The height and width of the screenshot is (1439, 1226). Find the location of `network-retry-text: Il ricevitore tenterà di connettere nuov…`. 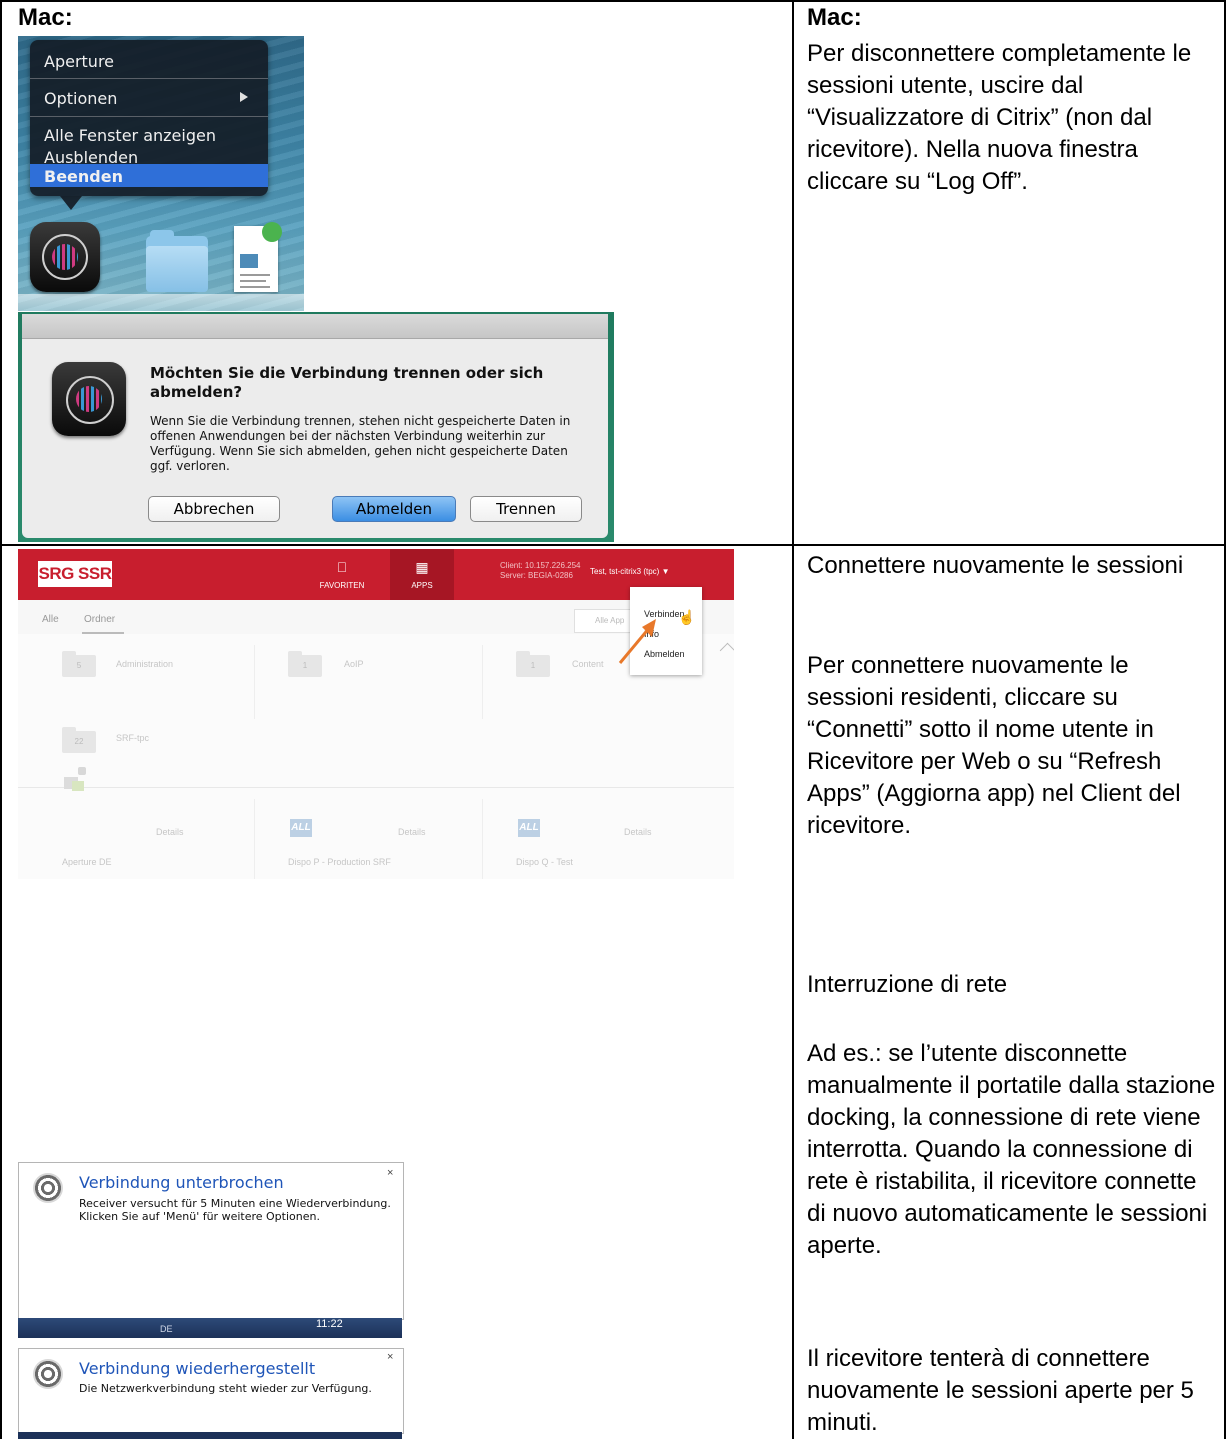

network-retry-text: Il ricevitore tenterà di connettere nuov… is located at coordinates (1000, 1390).